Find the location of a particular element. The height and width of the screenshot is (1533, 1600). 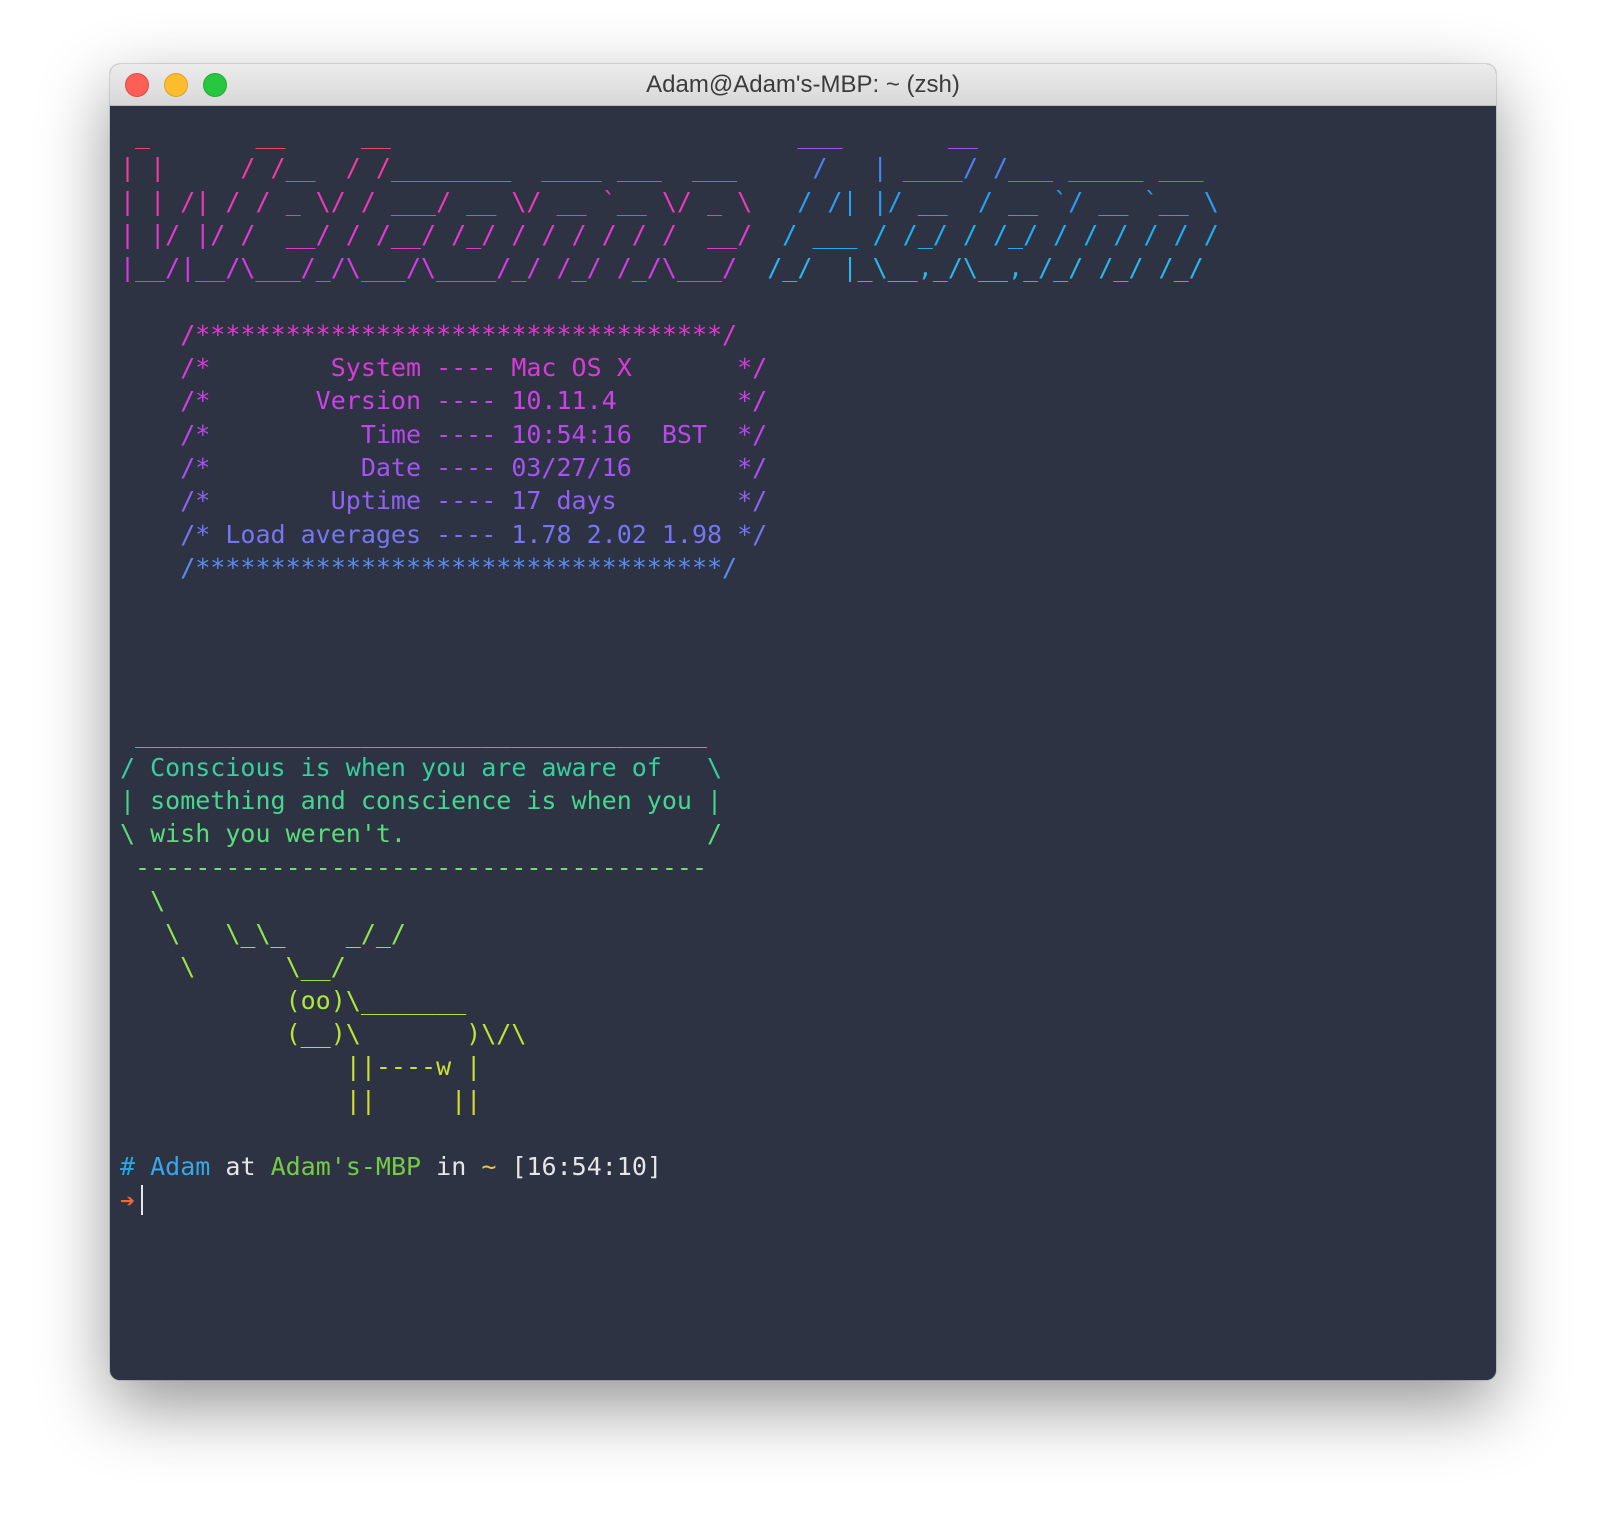

fortune-line: (__)\ )\/\ is located at coordinates (323, 1034).